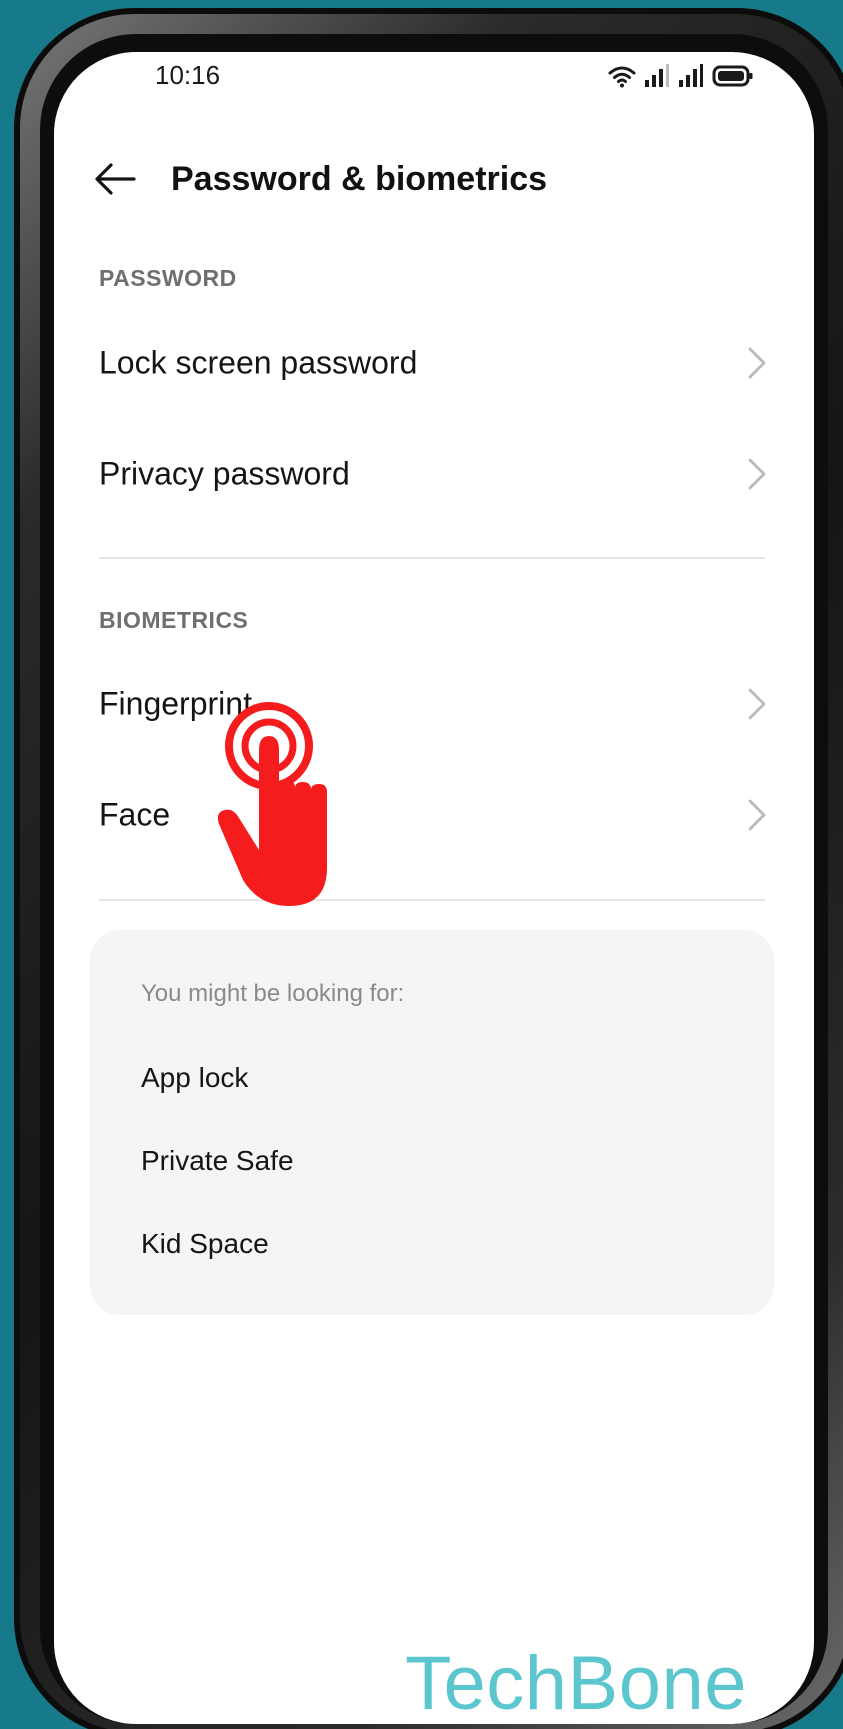  Describe the element at coordinates (434, 363) in the screenshot. I see `row-lock-screen-password: Lock screen password` at that location.